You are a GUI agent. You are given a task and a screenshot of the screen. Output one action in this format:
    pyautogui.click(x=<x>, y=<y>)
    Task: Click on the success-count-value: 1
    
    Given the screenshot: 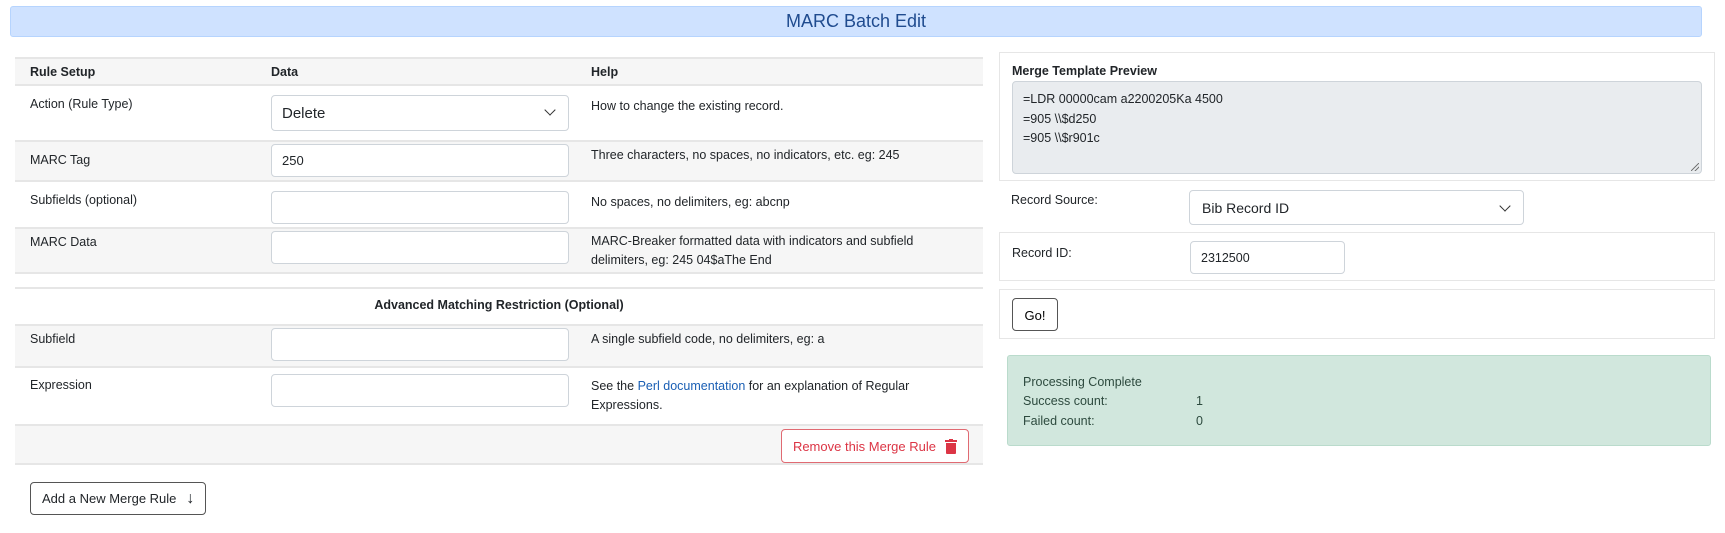 What is the action you would take?
    pyautogui.click(x=1199, y=401)
    